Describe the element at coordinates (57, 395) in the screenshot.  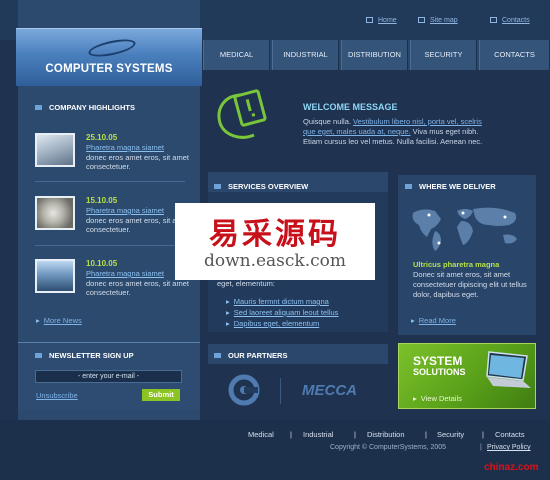
I see `unsubscribe-link: Unsubscribe` at that location.